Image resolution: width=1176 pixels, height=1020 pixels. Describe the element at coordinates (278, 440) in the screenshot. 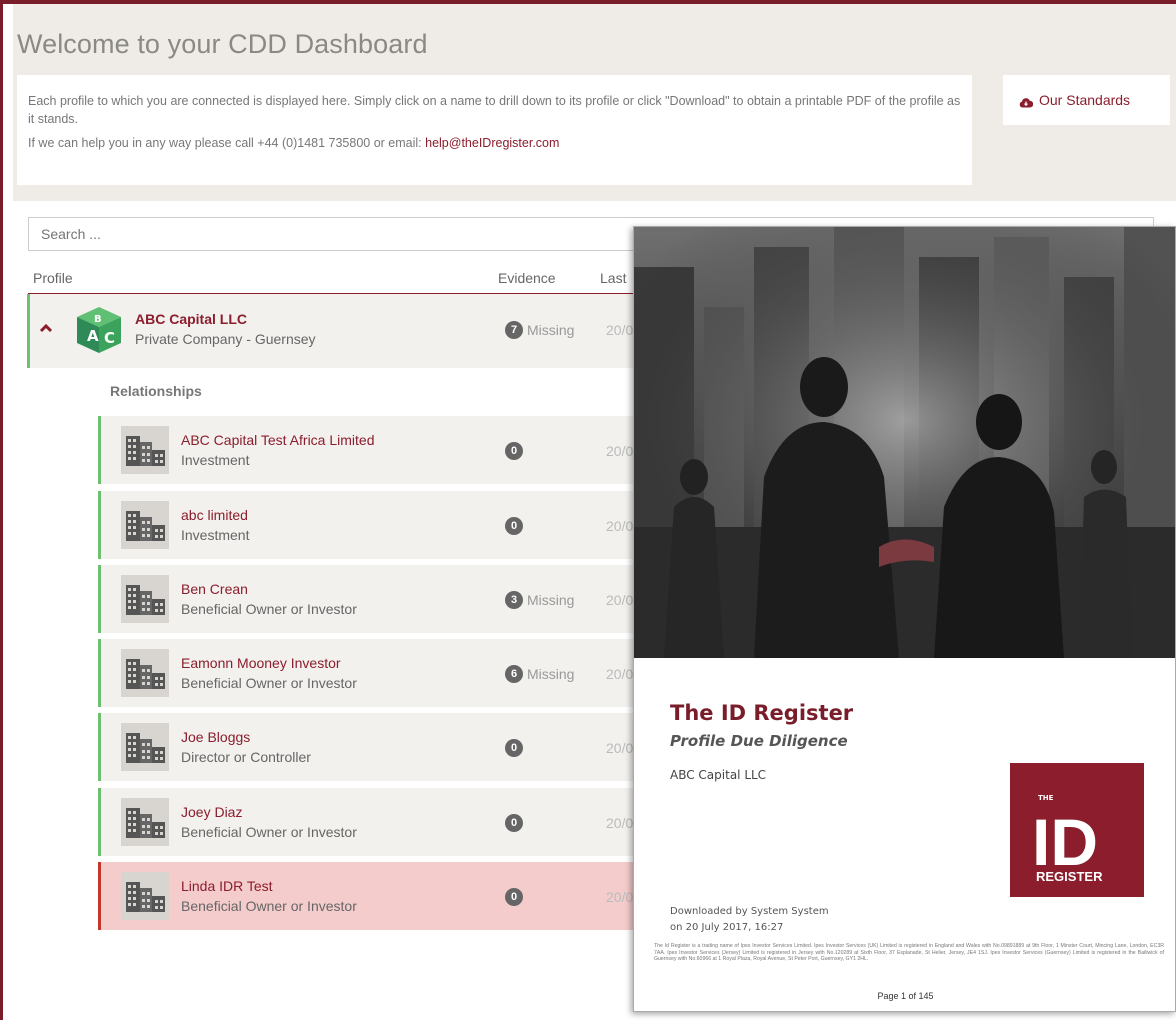

I see `relationship-name: ABC Capital Test Africa Limited` at that location.